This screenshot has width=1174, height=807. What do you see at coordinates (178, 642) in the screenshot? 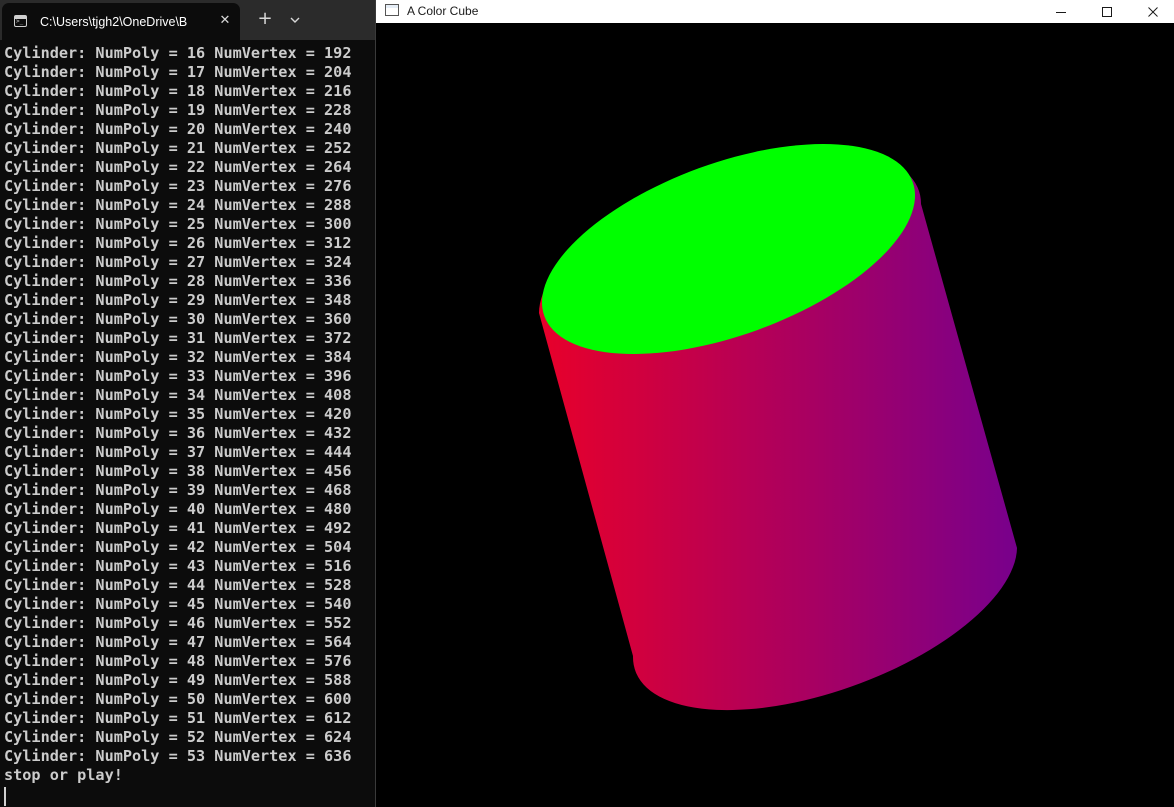
I see `terminal-line: Cylinder: NumPoly = 47 NumVertex = 564` at bounding box center [178, 642].